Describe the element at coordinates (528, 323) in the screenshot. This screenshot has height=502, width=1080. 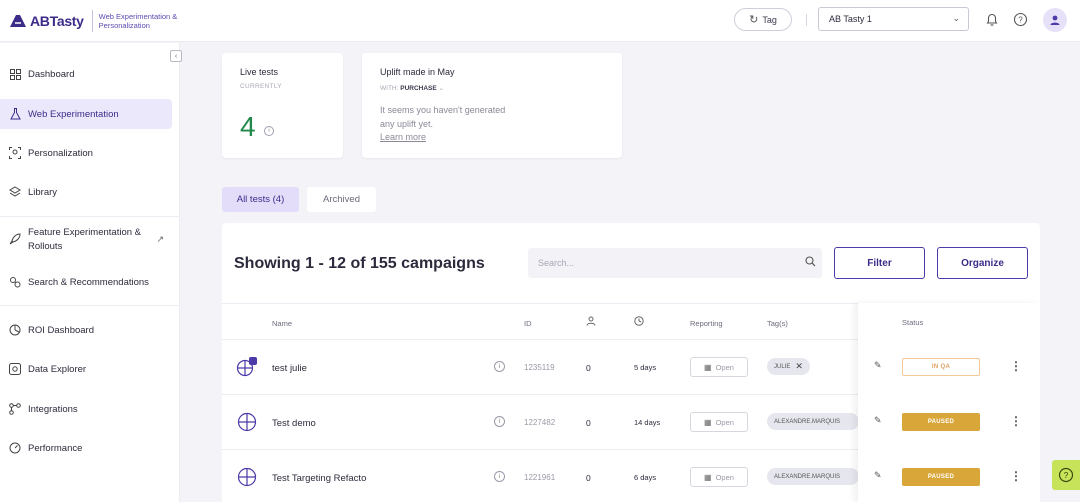
I see `column-id: ID` at that location.